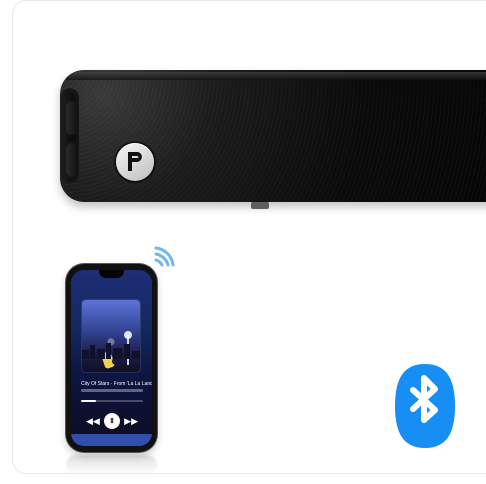 The image size is (486, 484). I want to click on pause-icon: Ⅱ, so click(112, 421).